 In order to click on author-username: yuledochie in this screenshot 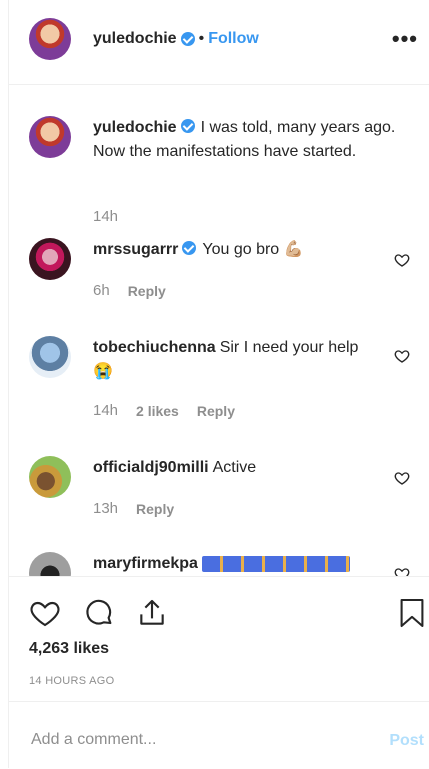, I will do `click(135, 39)`.